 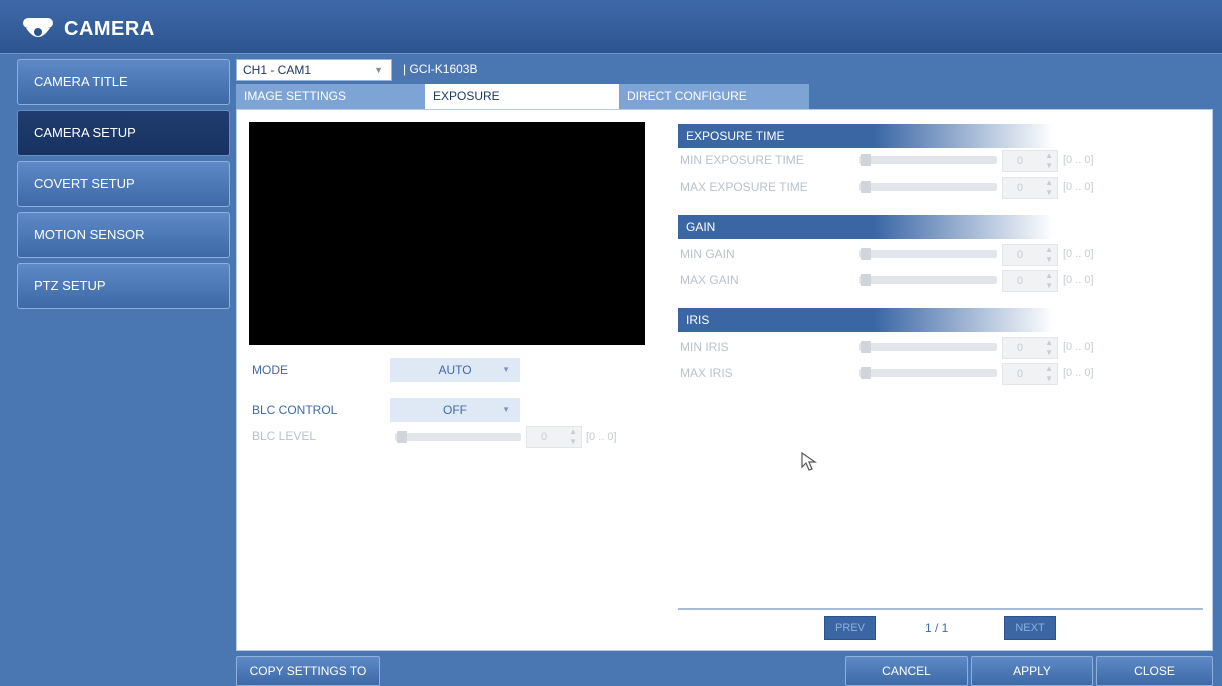 What do you see at coordinates (735, 136) in the screenshot?
I see `section-title: EXPOSURE TIME` at bounding box center [735, 136].